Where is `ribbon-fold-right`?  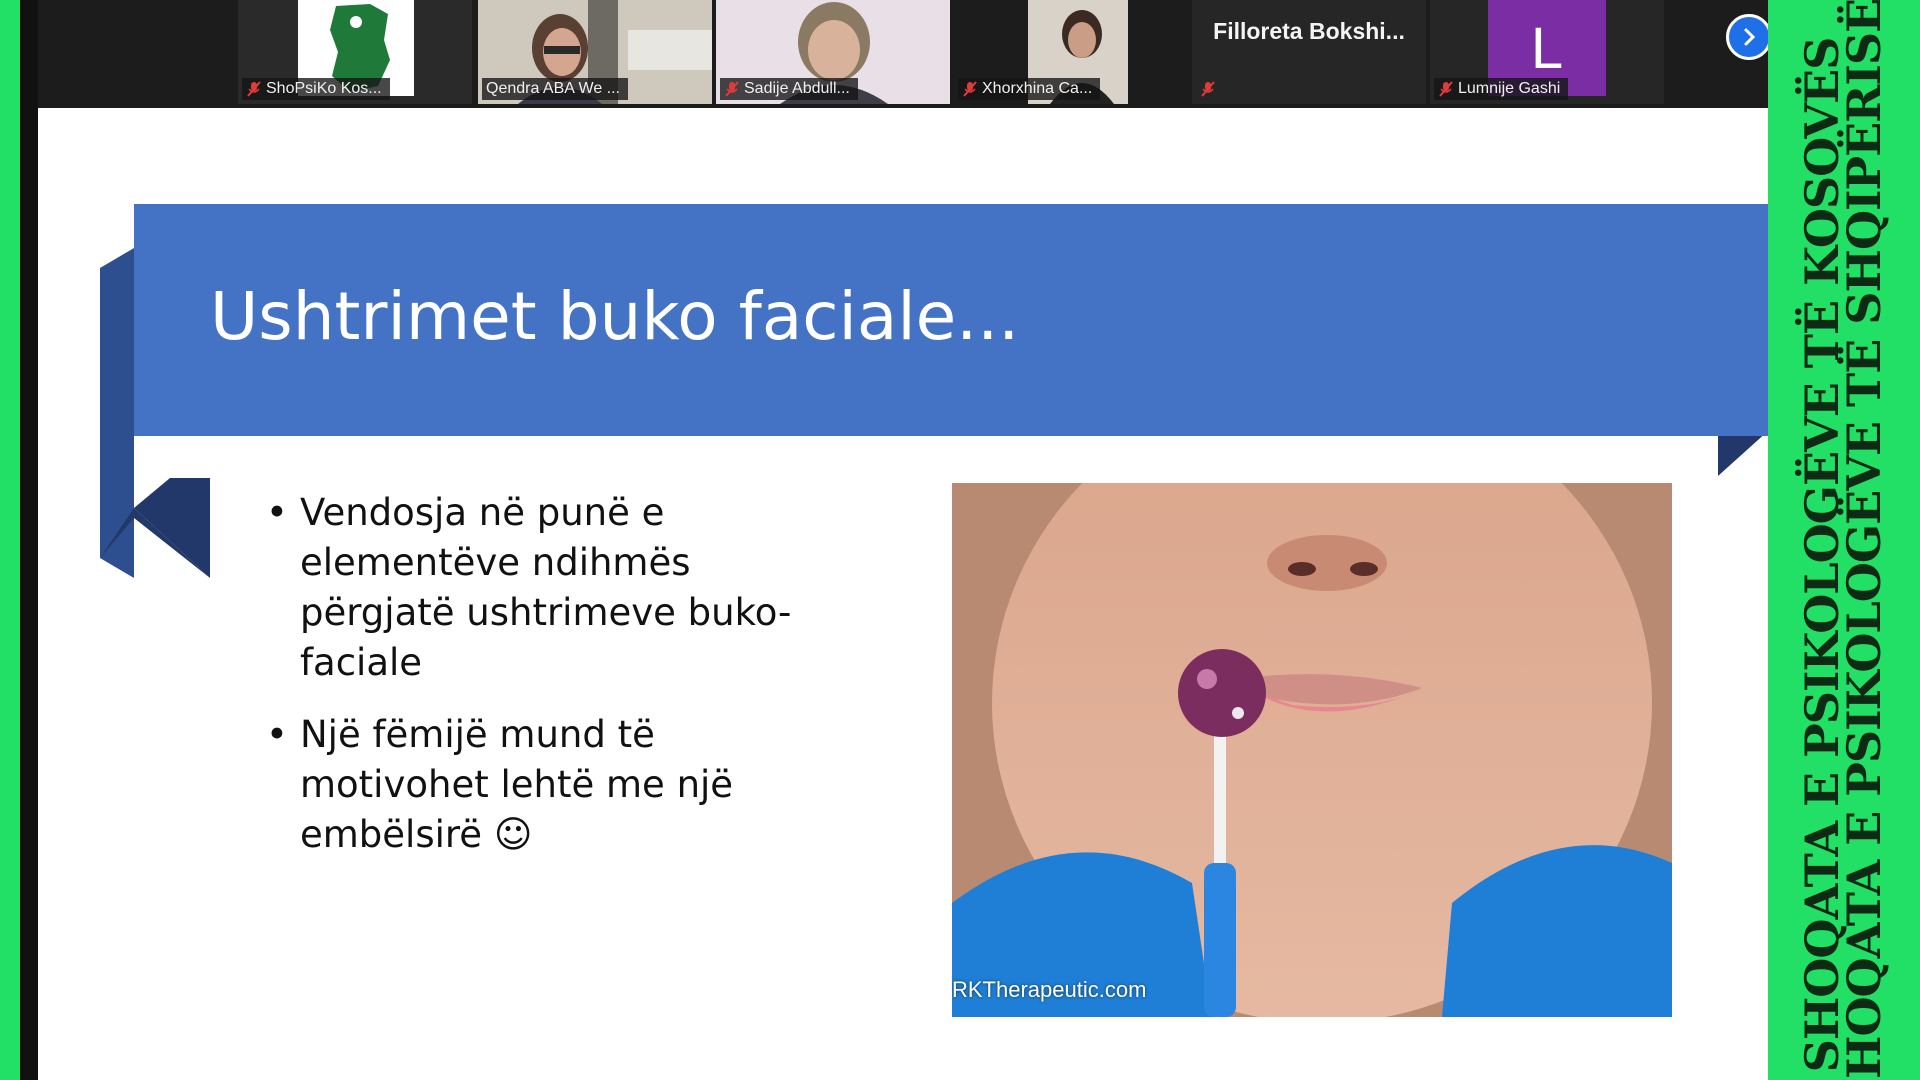
ribbon-fold-right is located at coordinates (1743, 453).